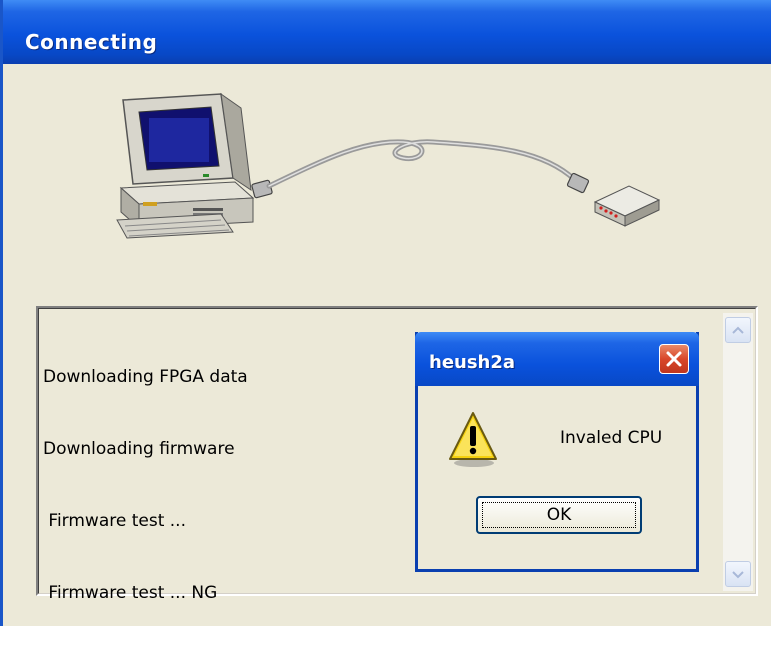 This screenshot has width=771, height=653. I want to click on scroll-up-icon, so click(738, 330).